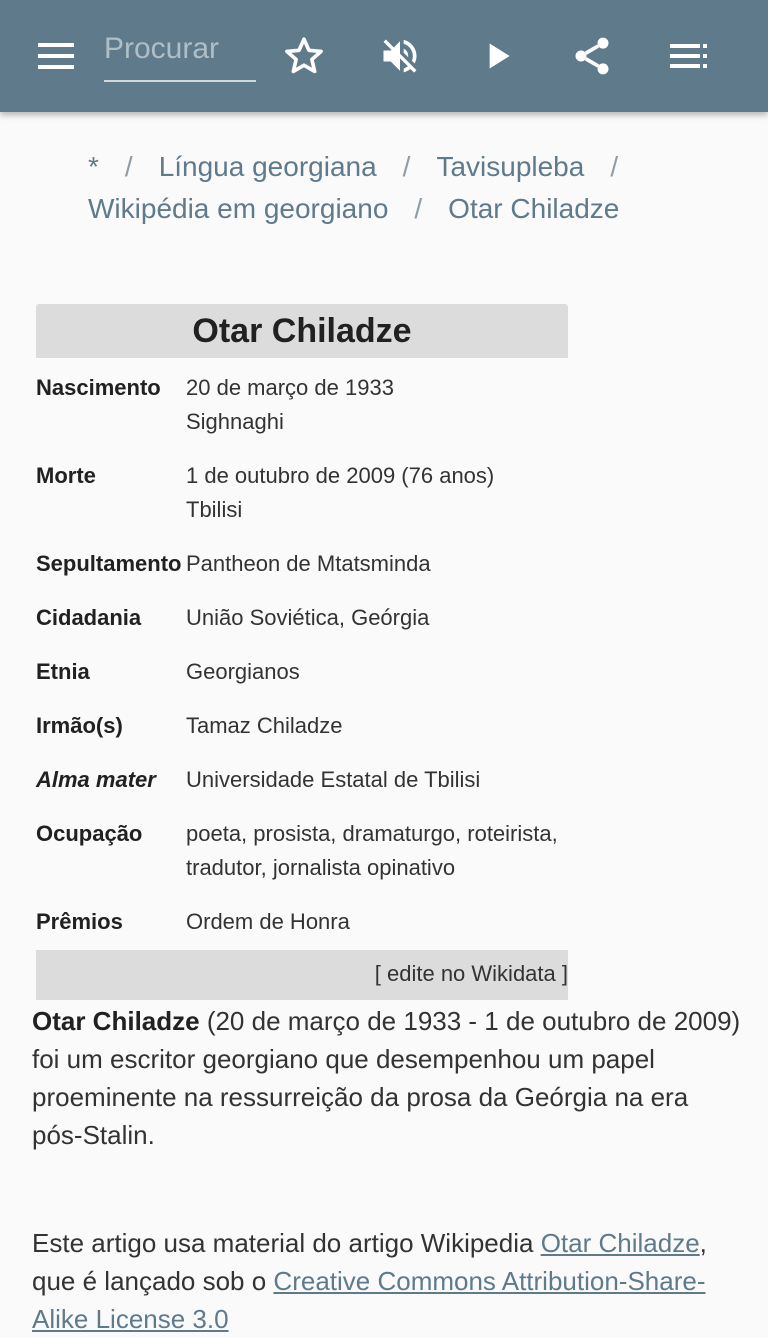 The image size is (768, 1338). Describe the element at coordinates (109, 563) in the screenshot. I see `infobox-label: Sepultamento` at that location.